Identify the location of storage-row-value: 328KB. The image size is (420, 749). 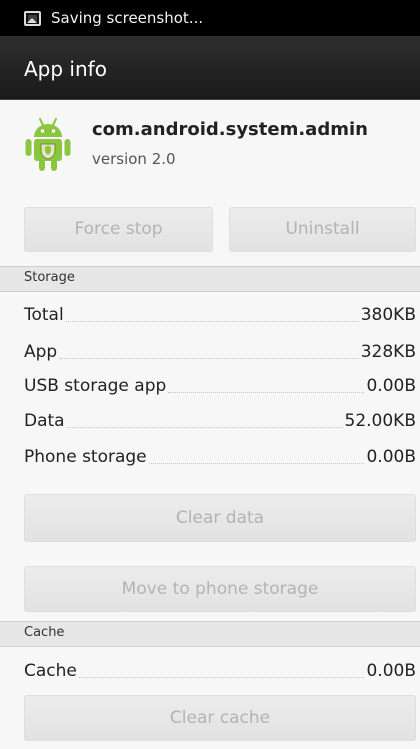
(388, 352).